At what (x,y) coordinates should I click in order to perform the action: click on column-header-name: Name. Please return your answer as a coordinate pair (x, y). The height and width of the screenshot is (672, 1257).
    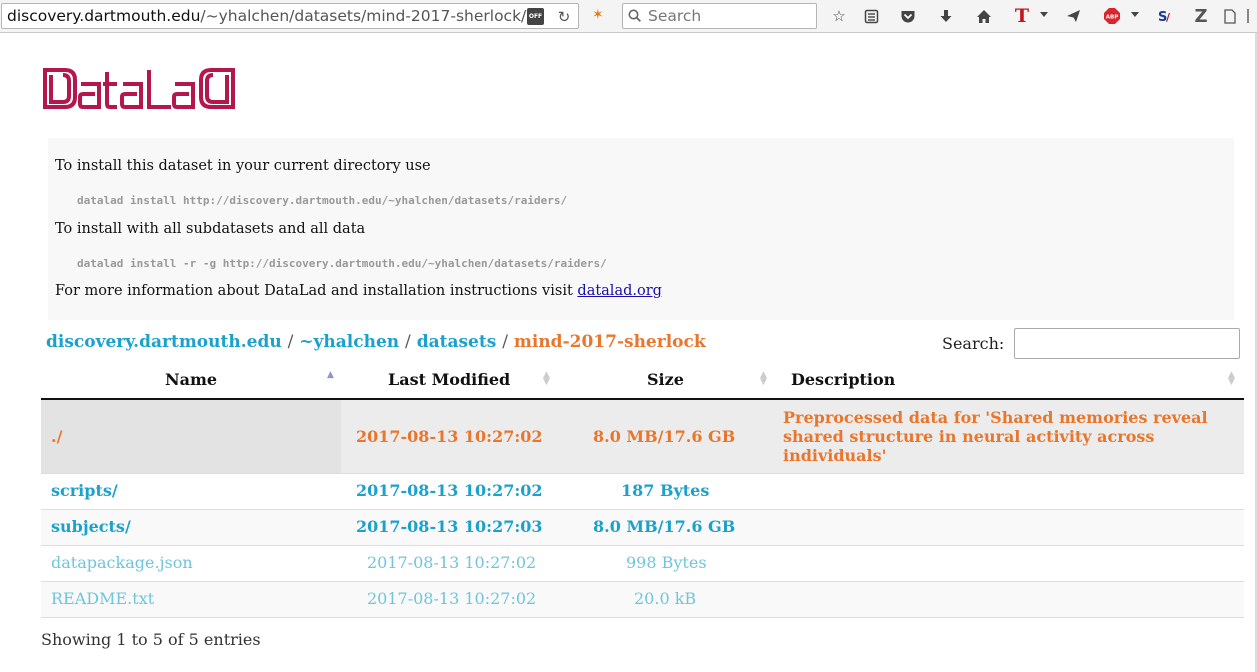
    Looking at the image, I should click on (191, 379).